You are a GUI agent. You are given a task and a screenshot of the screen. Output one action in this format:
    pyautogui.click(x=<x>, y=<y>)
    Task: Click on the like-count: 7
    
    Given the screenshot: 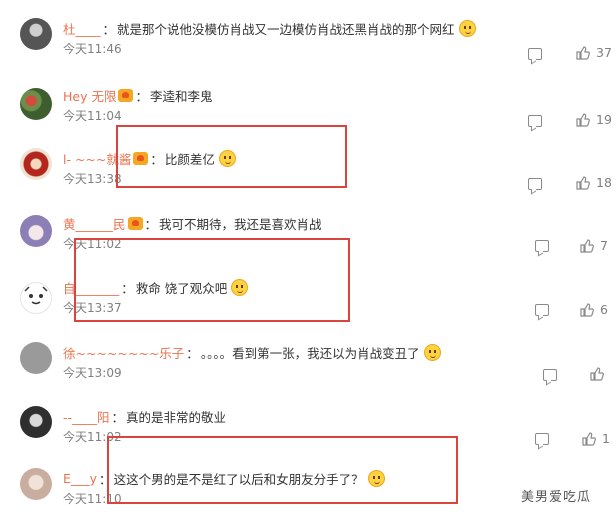 What is the action you would take?
    pyautogui.click(x=604, y=245)
    